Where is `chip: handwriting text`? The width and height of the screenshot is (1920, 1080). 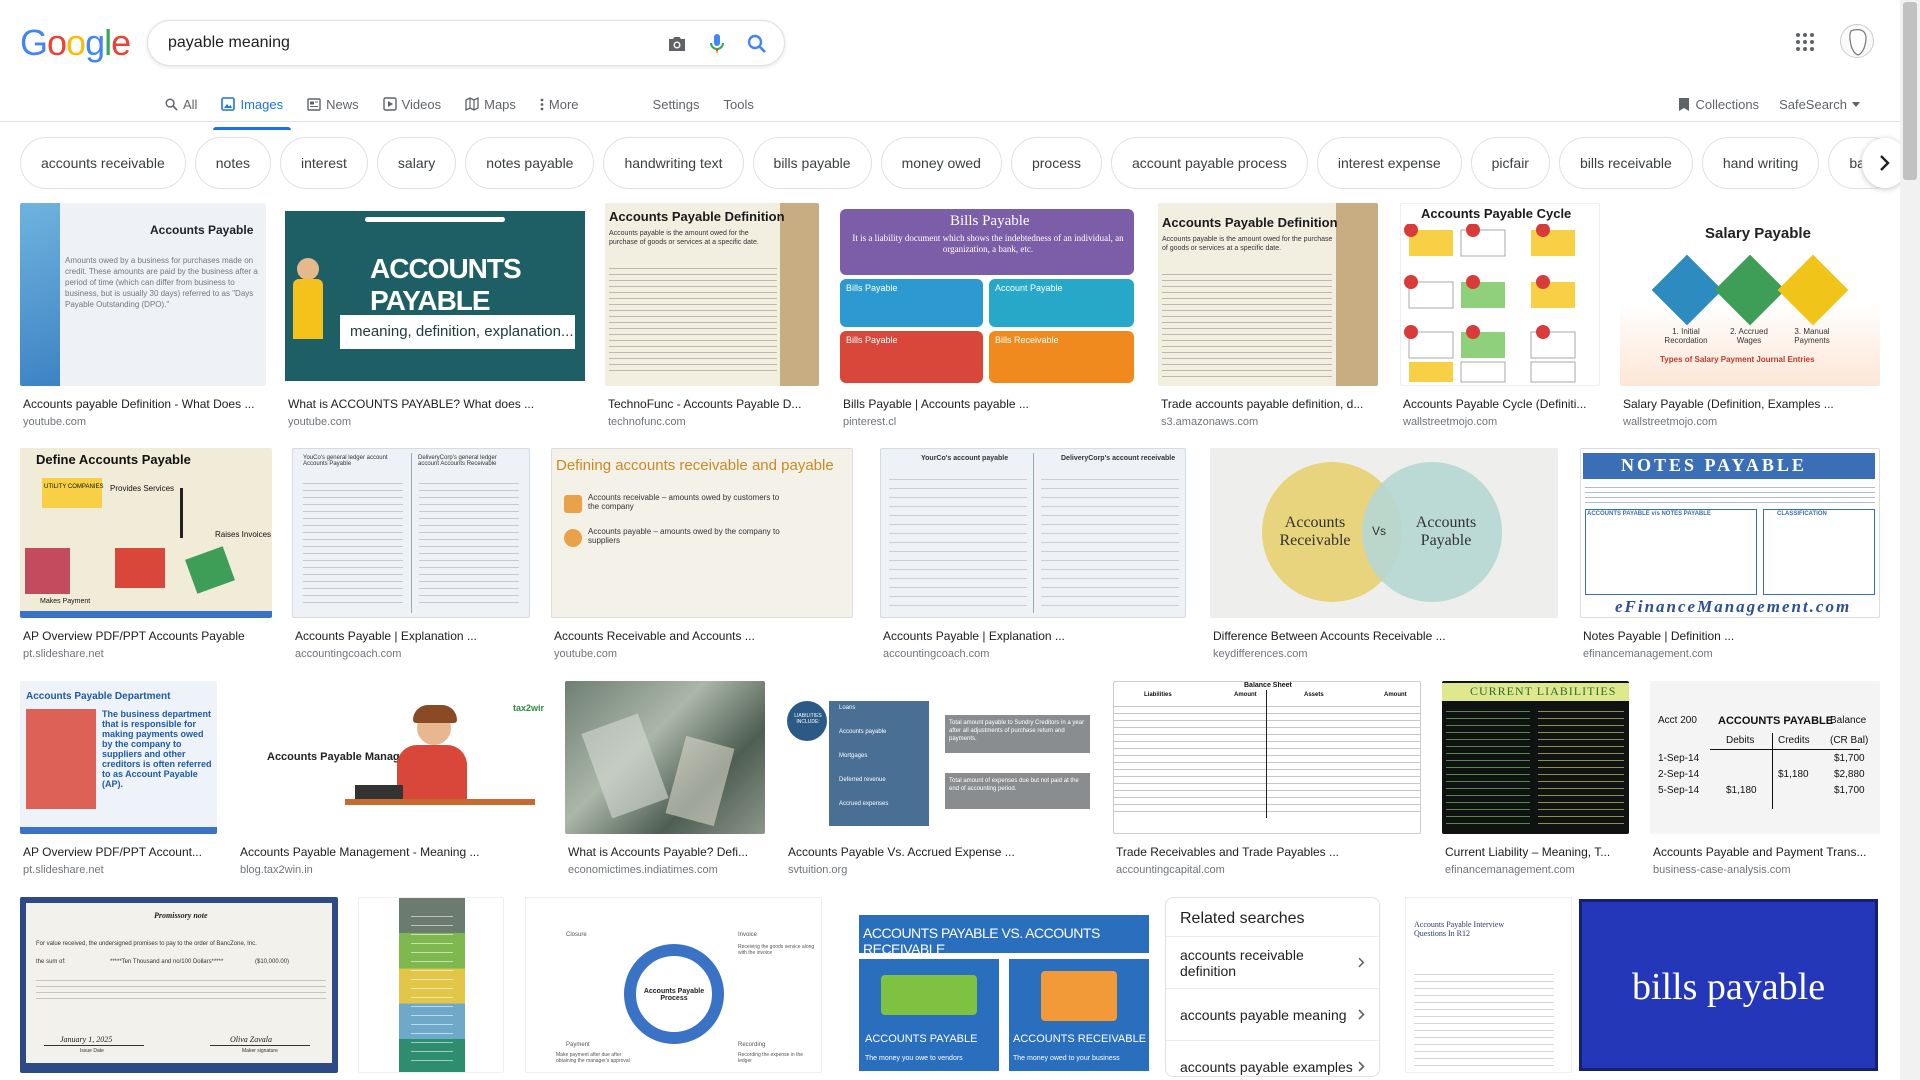
chip: handwriting text is located at coordinates (673, 163).